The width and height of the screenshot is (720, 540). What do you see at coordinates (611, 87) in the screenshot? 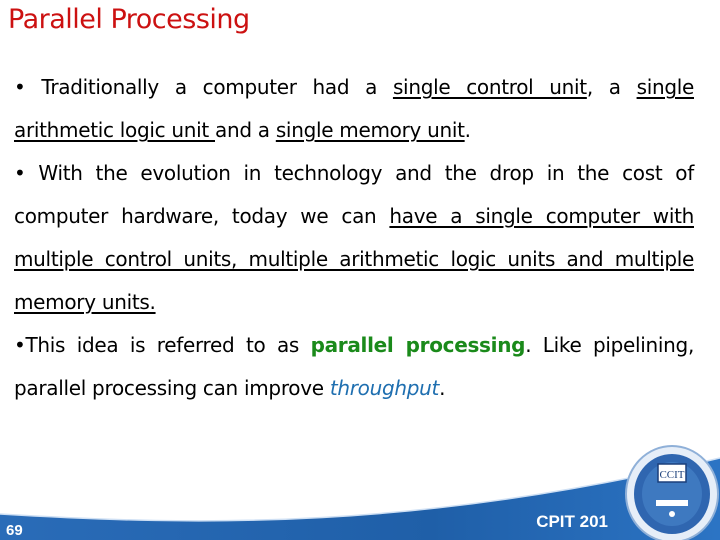
I see `text-segment: , a` at bounding box center [611, 87].